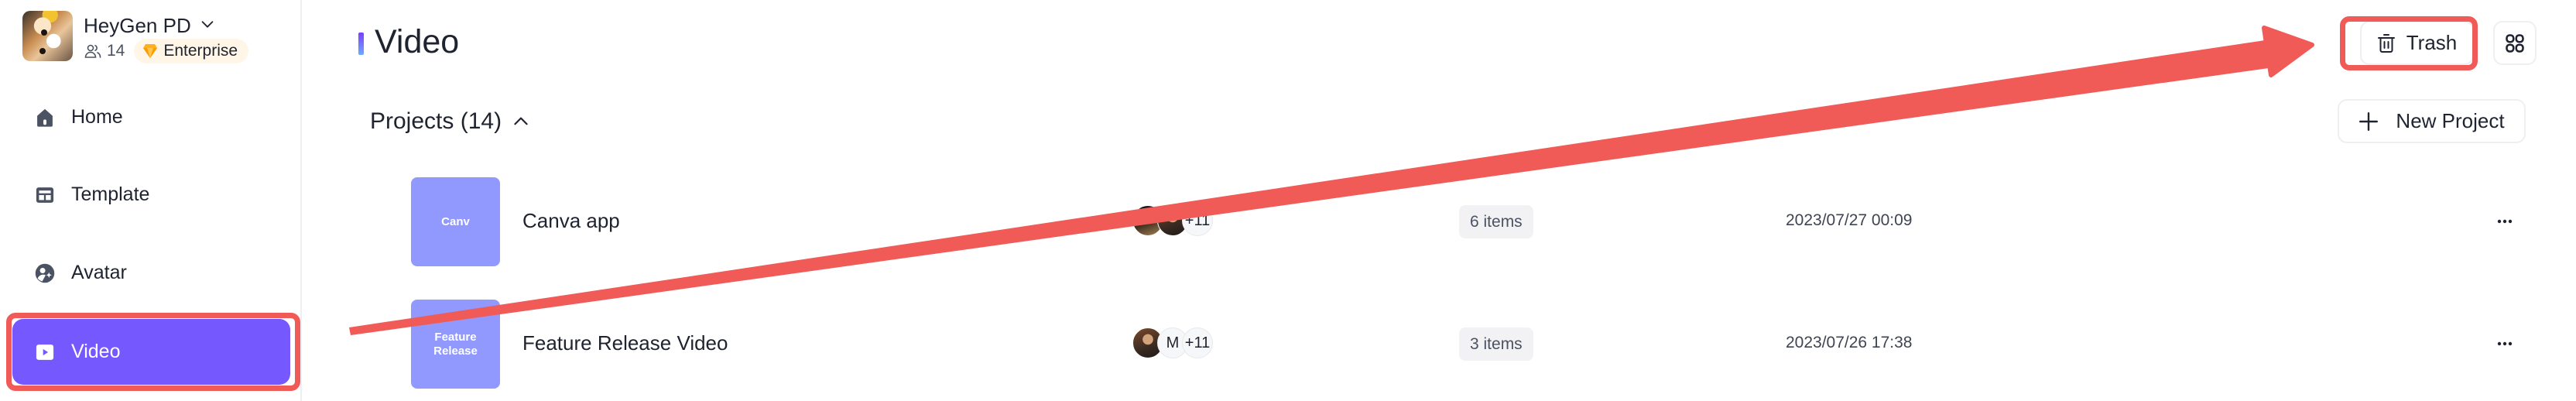 Image resolution: width=2576 pixels, height=401 pixels. What do you see at coordinates (45, 118) in the screenshot?
I see `home-icon` at bounding box center [45, 118].